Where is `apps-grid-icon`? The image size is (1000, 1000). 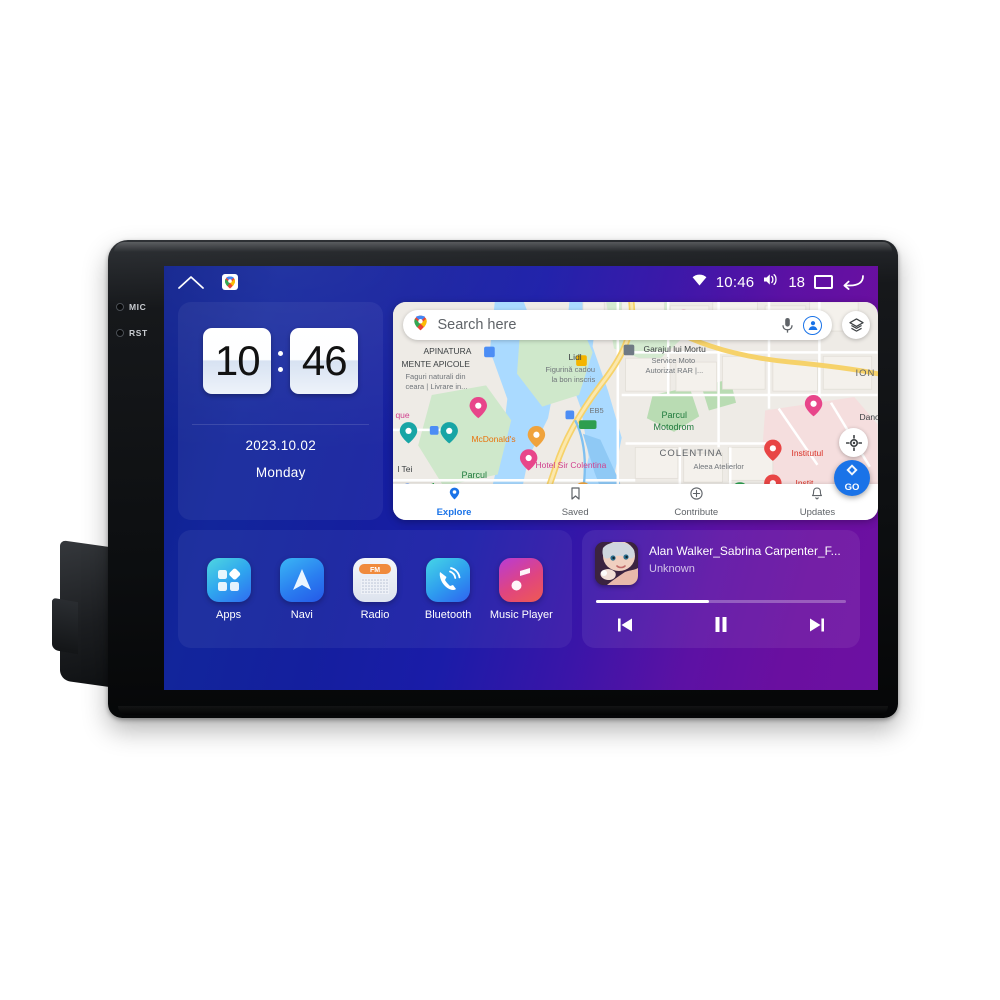
apps-grid-icon is located at coordinates (228, 579).